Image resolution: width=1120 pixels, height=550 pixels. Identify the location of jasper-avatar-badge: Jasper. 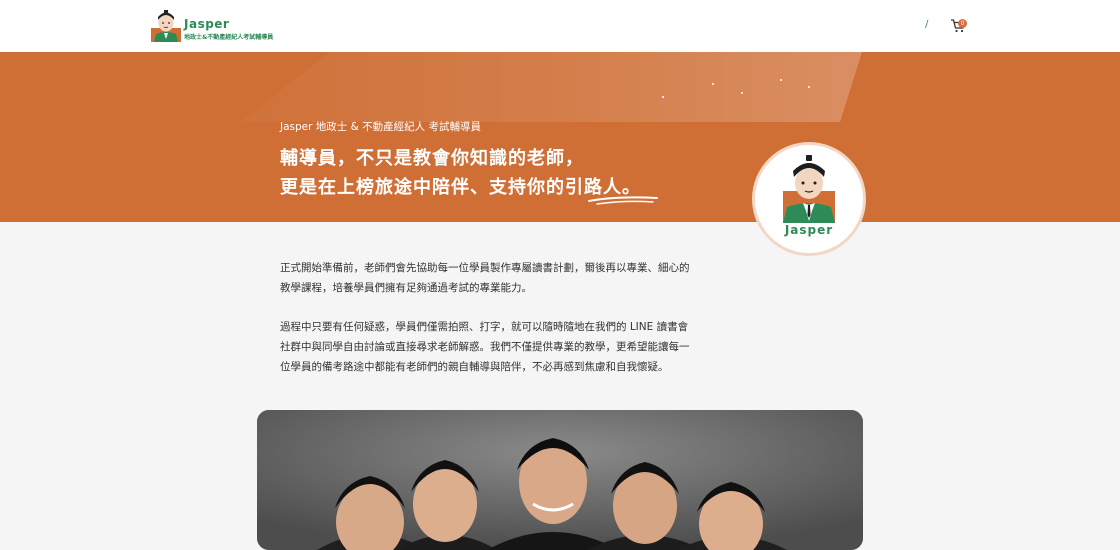
(809, 199).